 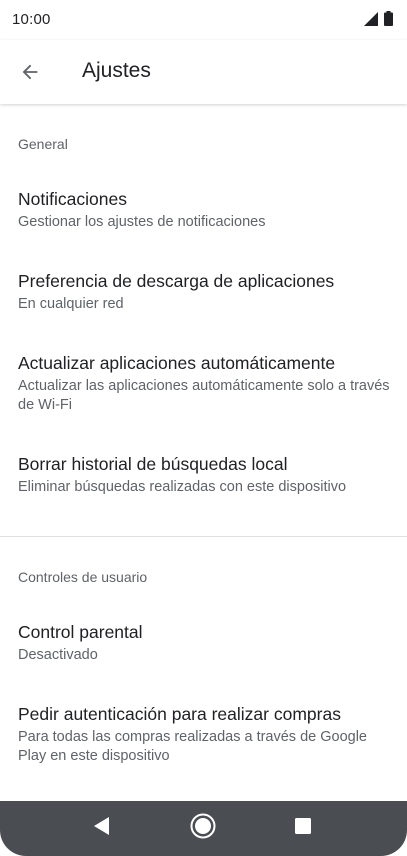 What do you see at coordinates (80, 632) in the screenshot?
I see `setting-item-title: Control parental` at bounding box center [80, 632].